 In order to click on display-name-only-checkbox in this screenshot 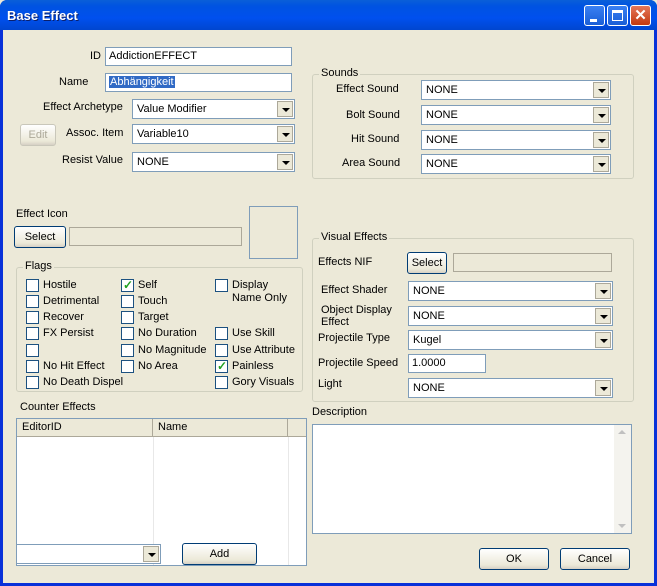, I will do `click(221, 285)`.